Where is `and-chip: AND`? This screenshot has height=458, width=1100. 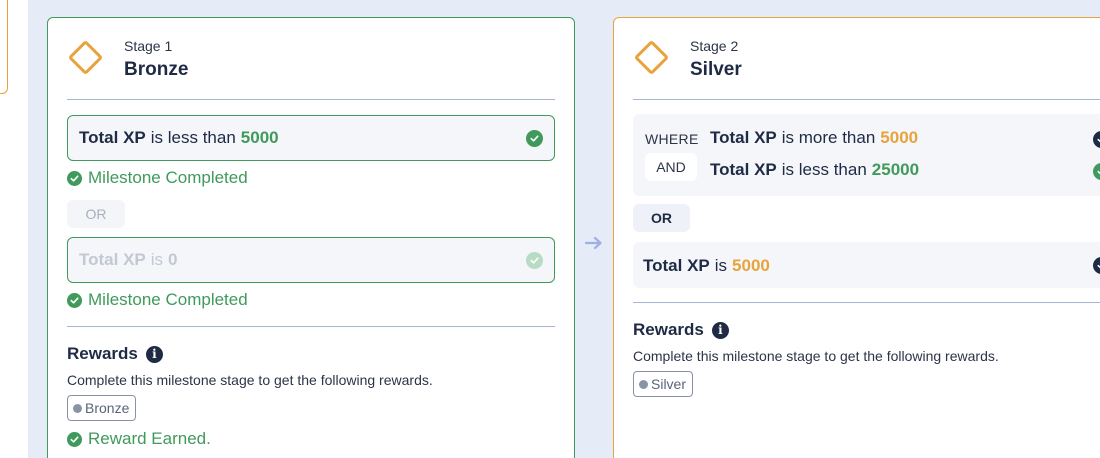
and-chip: AND is located at coordinates (671, 167).